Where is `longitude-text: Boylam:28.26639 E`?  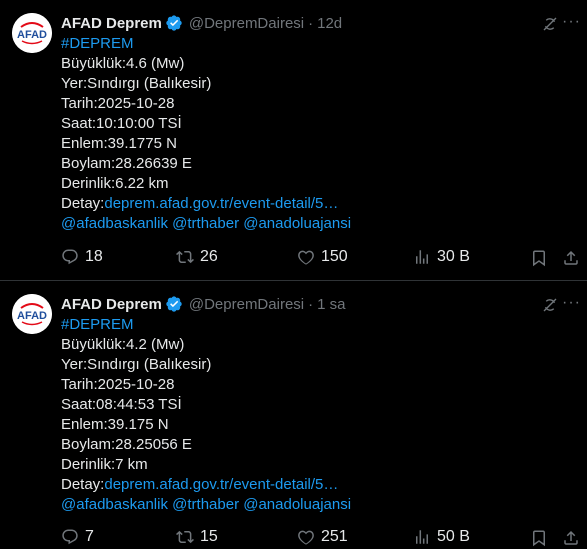
longitude-text: Boylam:28.26639 E is located at coordinates (126, 163).